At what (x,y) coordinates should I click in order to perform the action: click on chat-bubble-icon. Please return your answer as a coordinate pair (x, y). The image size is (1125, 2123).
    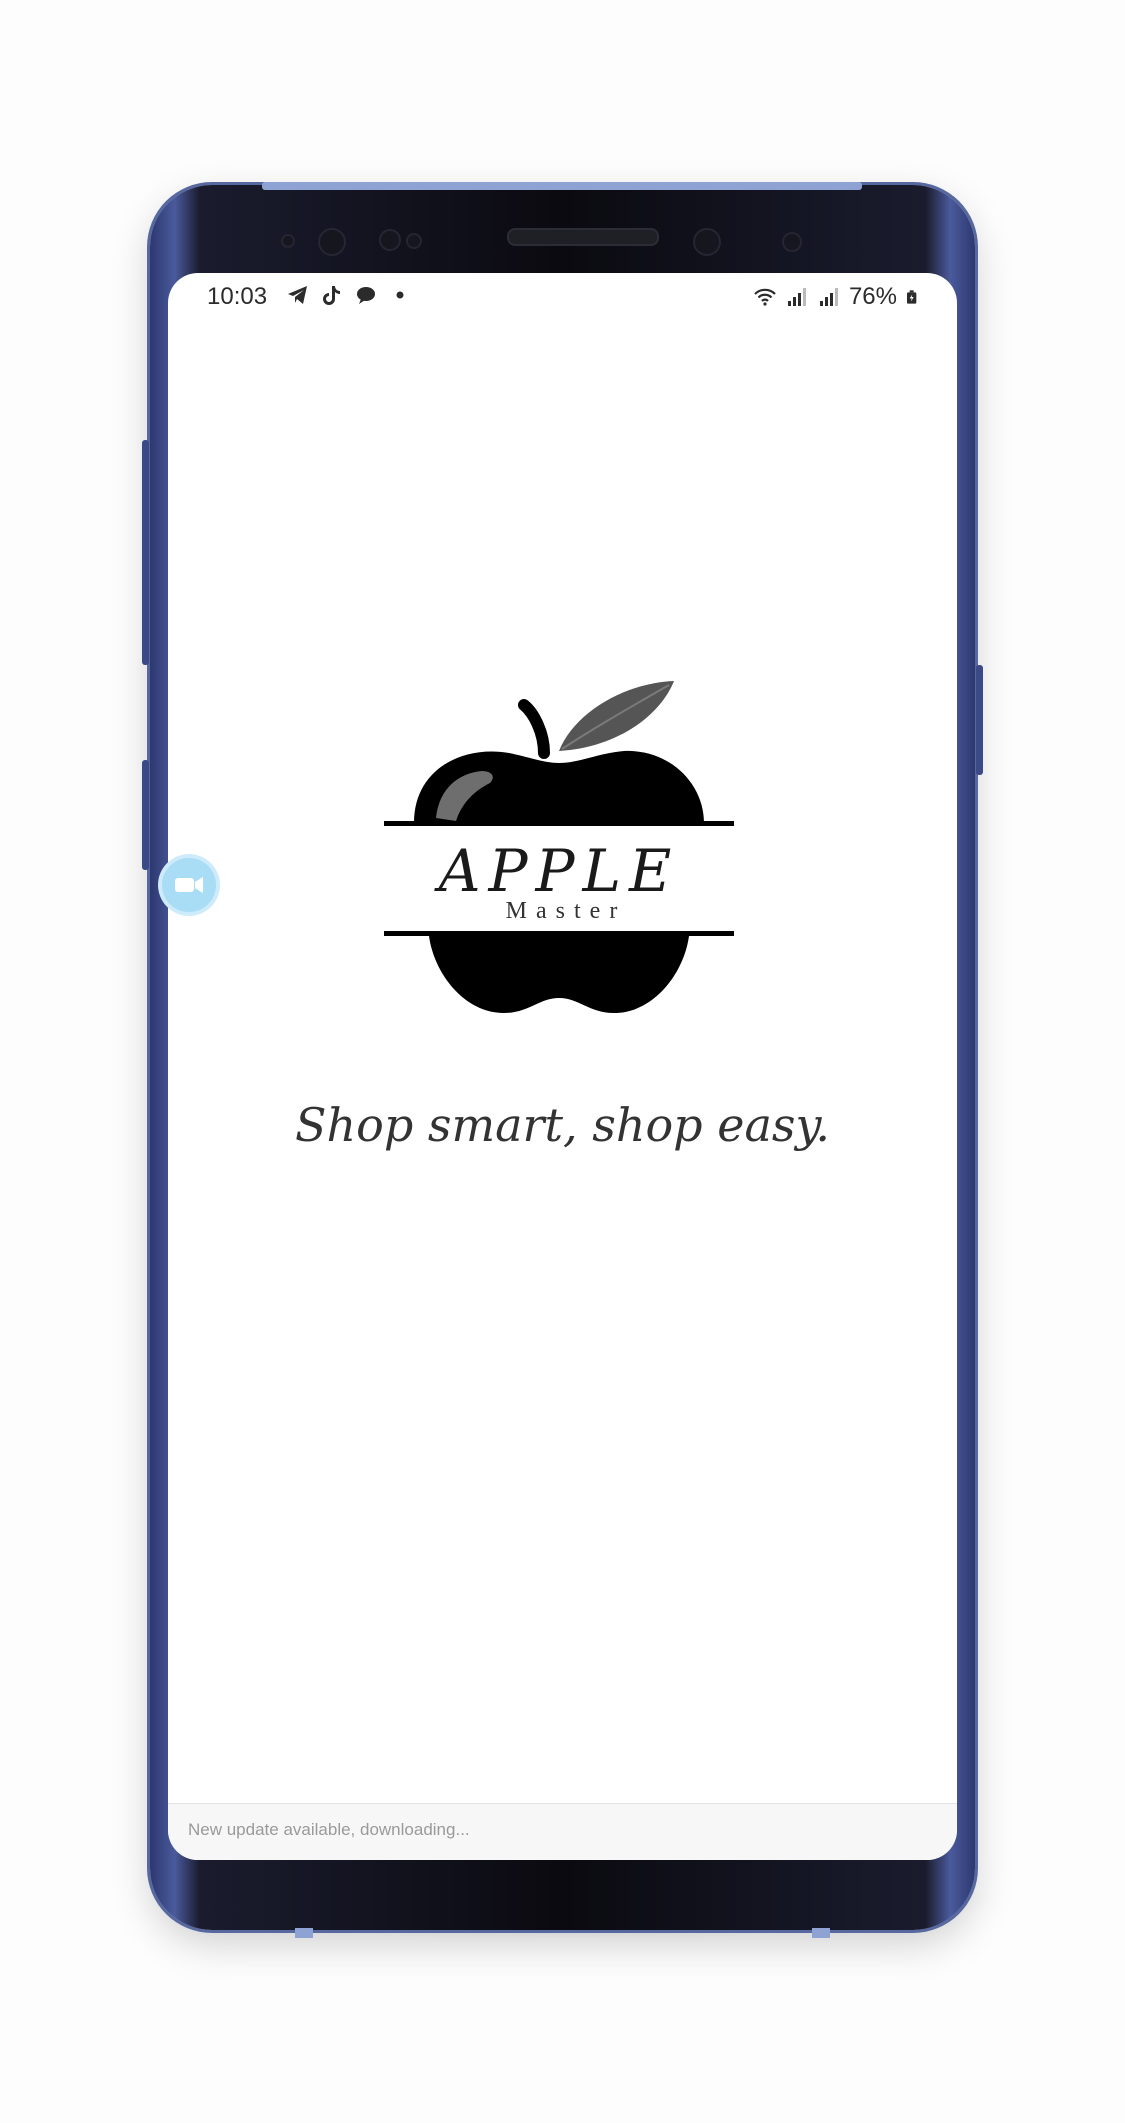
    Looking at the image, I should click on (366, 295).